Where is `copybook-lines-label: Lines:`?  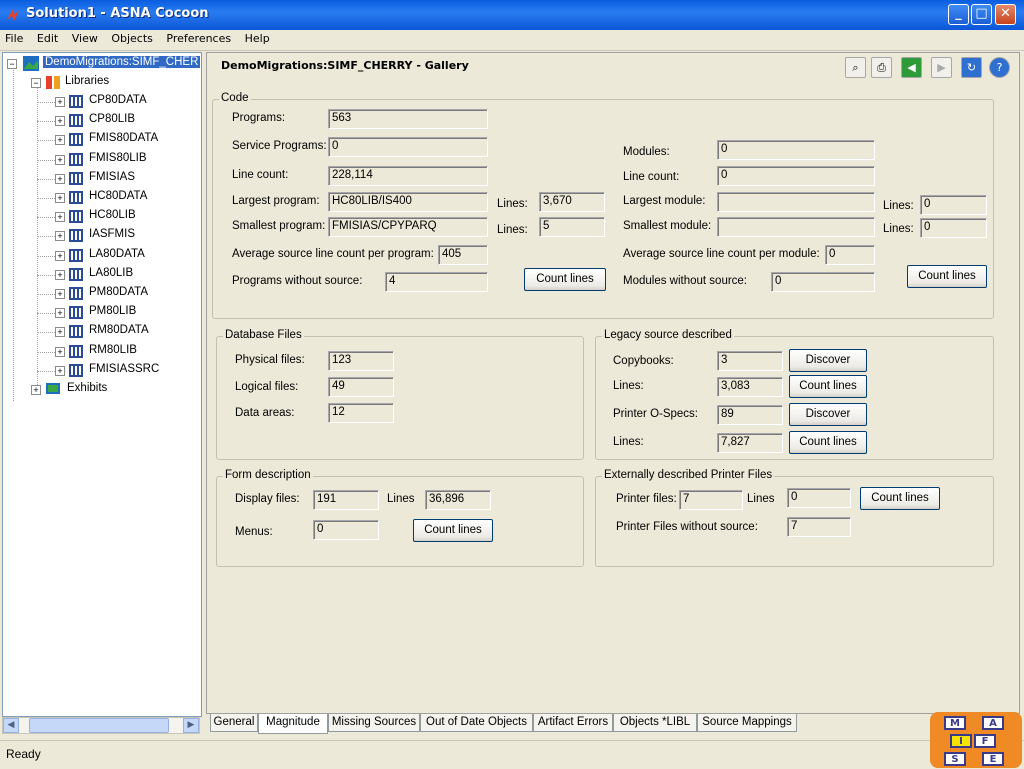
copybook-lines-label: Lines: is located at coordinates (628, 386).